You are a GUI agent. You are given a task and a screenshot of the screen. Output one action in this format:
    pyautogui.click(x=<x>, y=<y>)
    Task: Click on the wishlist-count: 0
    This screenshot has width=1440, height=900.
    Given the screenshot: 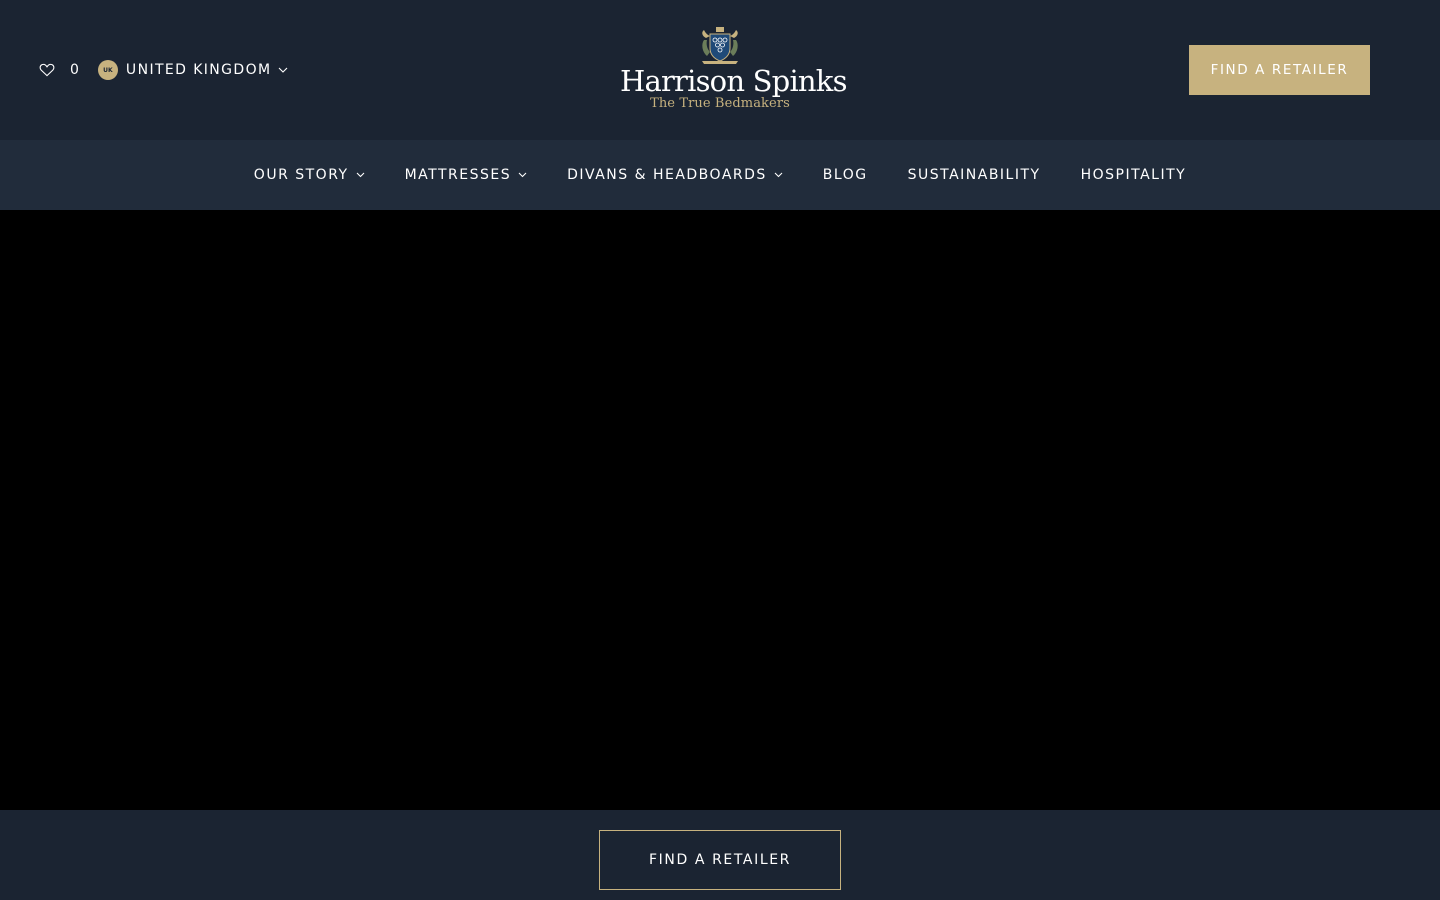 What is the action you would take?
    pyautogui.click(x=75, y=70)
    